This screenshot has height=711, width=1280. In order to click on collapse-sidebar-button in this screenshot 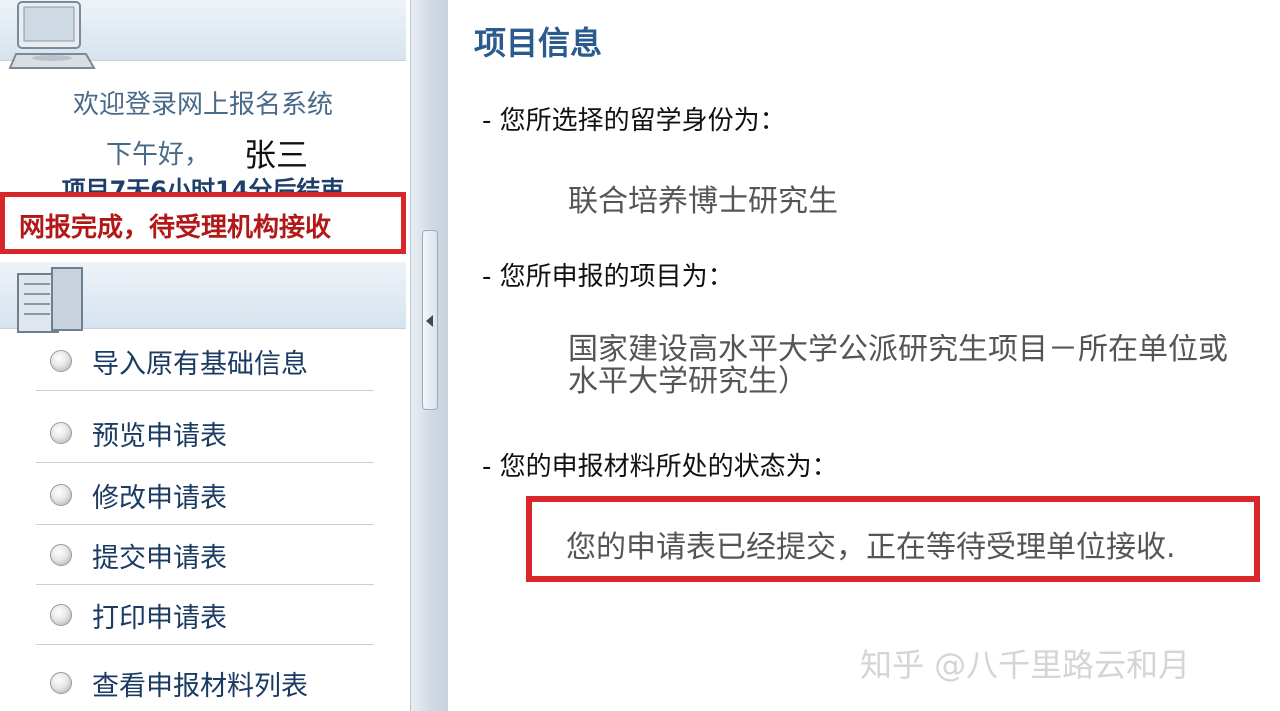, I will do `click(430, 320)`.